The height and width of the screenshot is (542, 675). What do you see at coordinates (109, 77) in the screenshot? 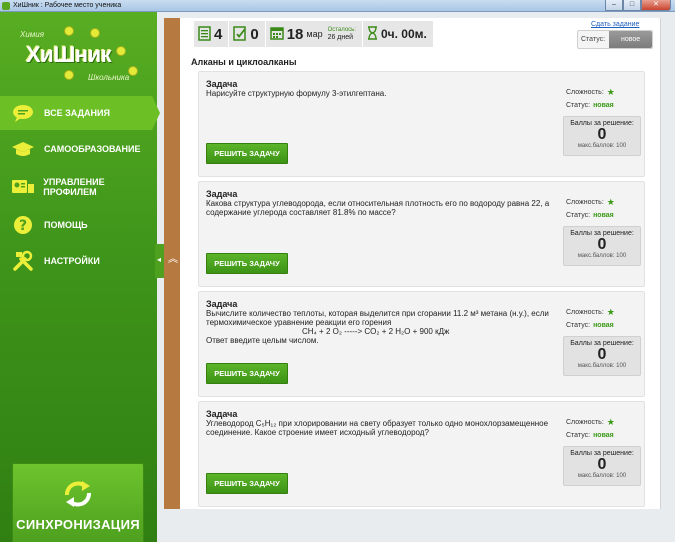
I see `logo-bottom-text: Школьника` at bounding box center [109, 77].